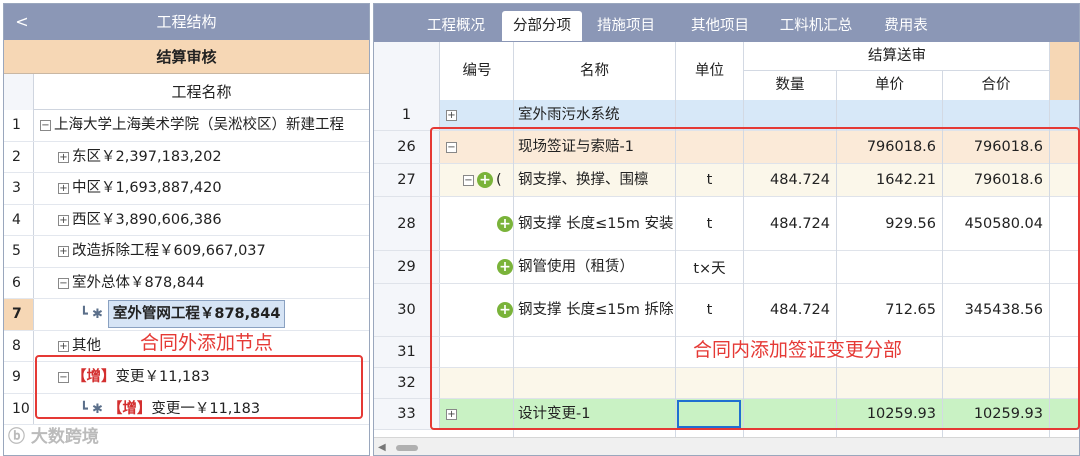  I want to click on selected-node: 室外管网工程￥878,844, so click(196, 314).